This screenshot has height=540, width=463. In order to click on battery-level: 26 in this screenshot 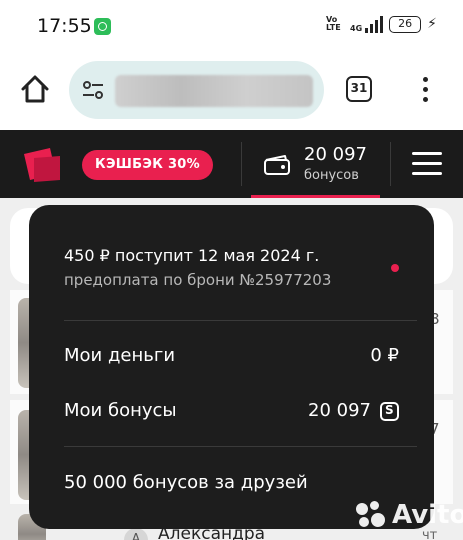, I will do `click(405, 23)`.